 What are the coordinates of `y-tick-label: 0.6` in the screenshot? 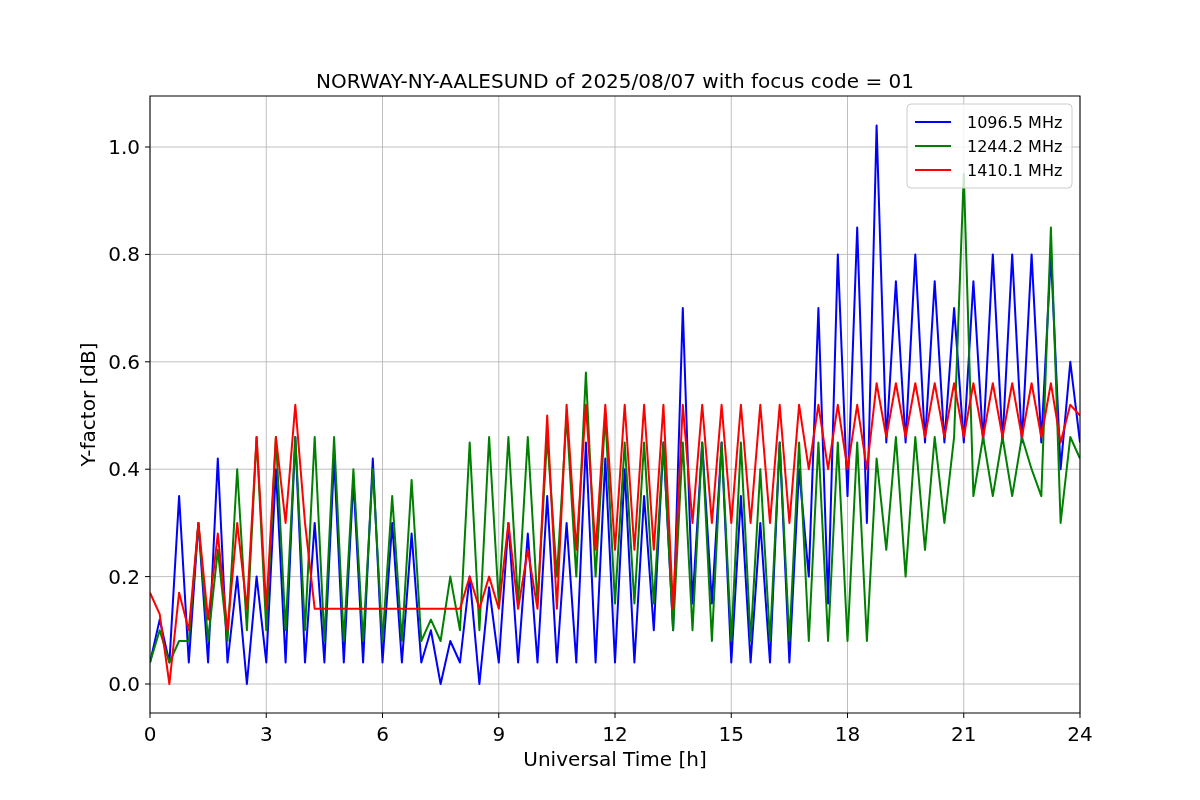 It's located at (124, 361).